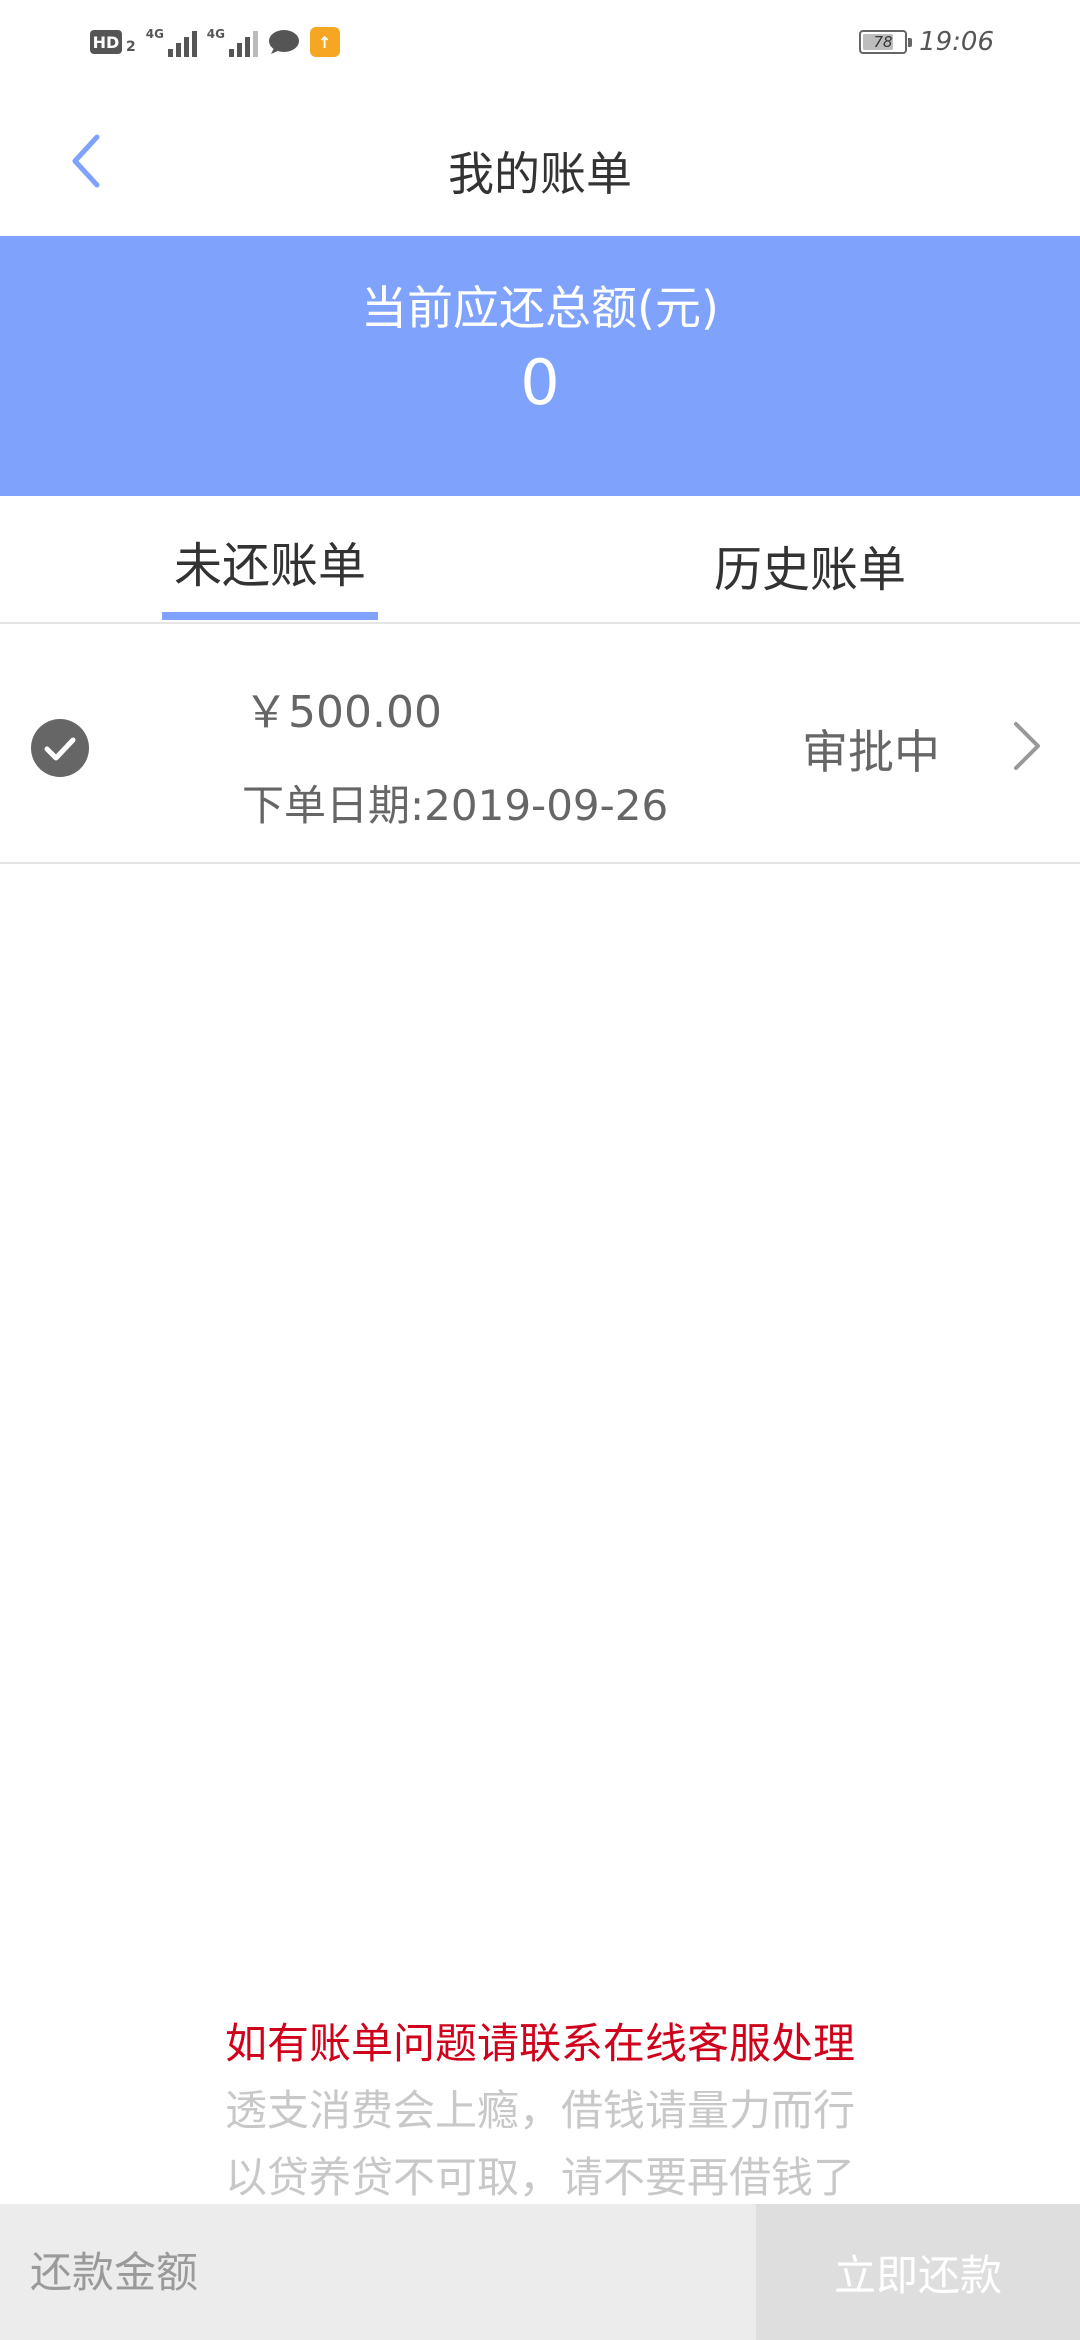 The image size is (1080, 2340). I want to click on contact-support-notice: 如有账单问题请联系在线客服处理, so click(539, 2043).